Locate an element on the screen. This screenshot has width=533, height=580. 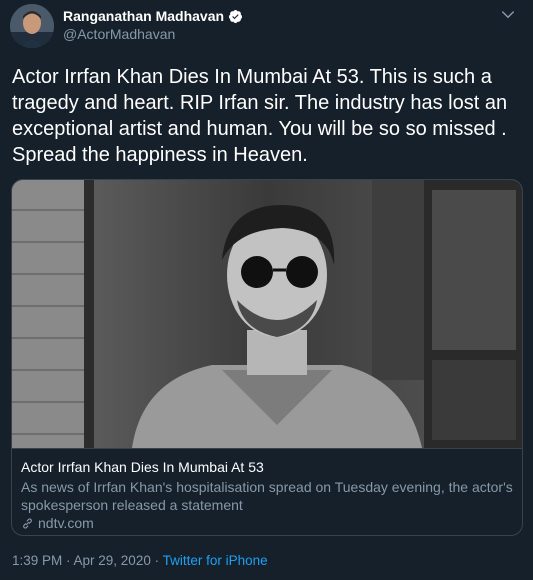
author-name-row: Ranganathan Madhavan is located at coordinates (153, 16).